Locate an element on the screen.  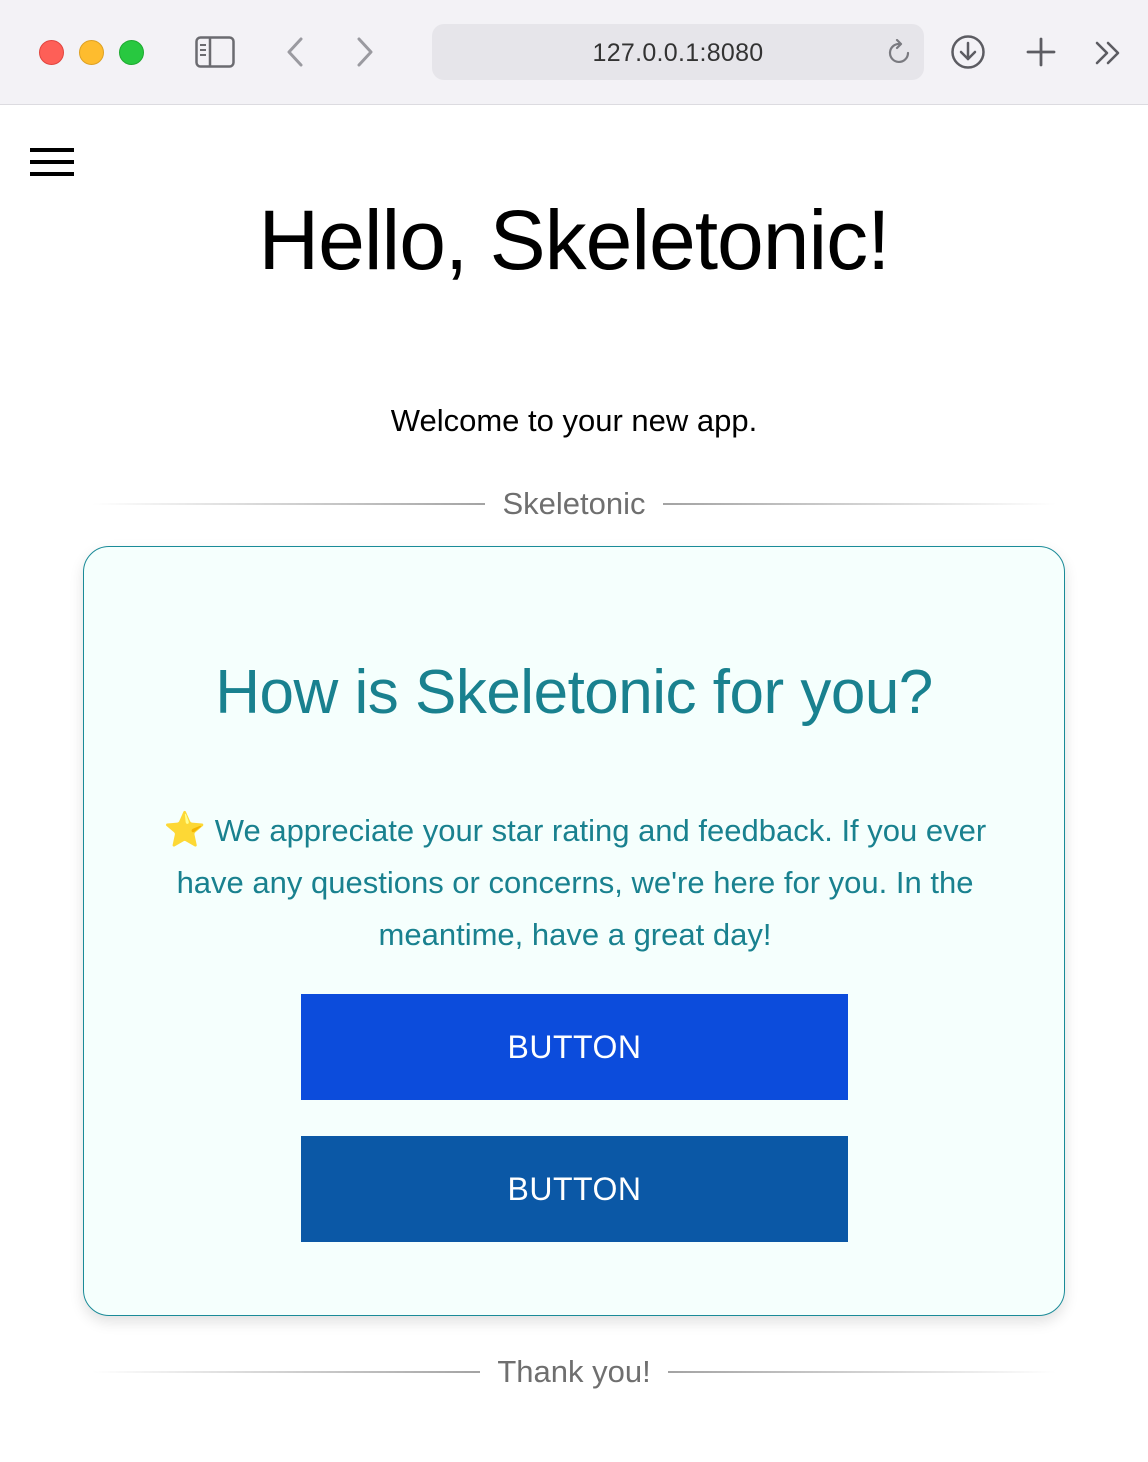
welcome-text: Welcome to your new app. is located at coordinates (574, 420).